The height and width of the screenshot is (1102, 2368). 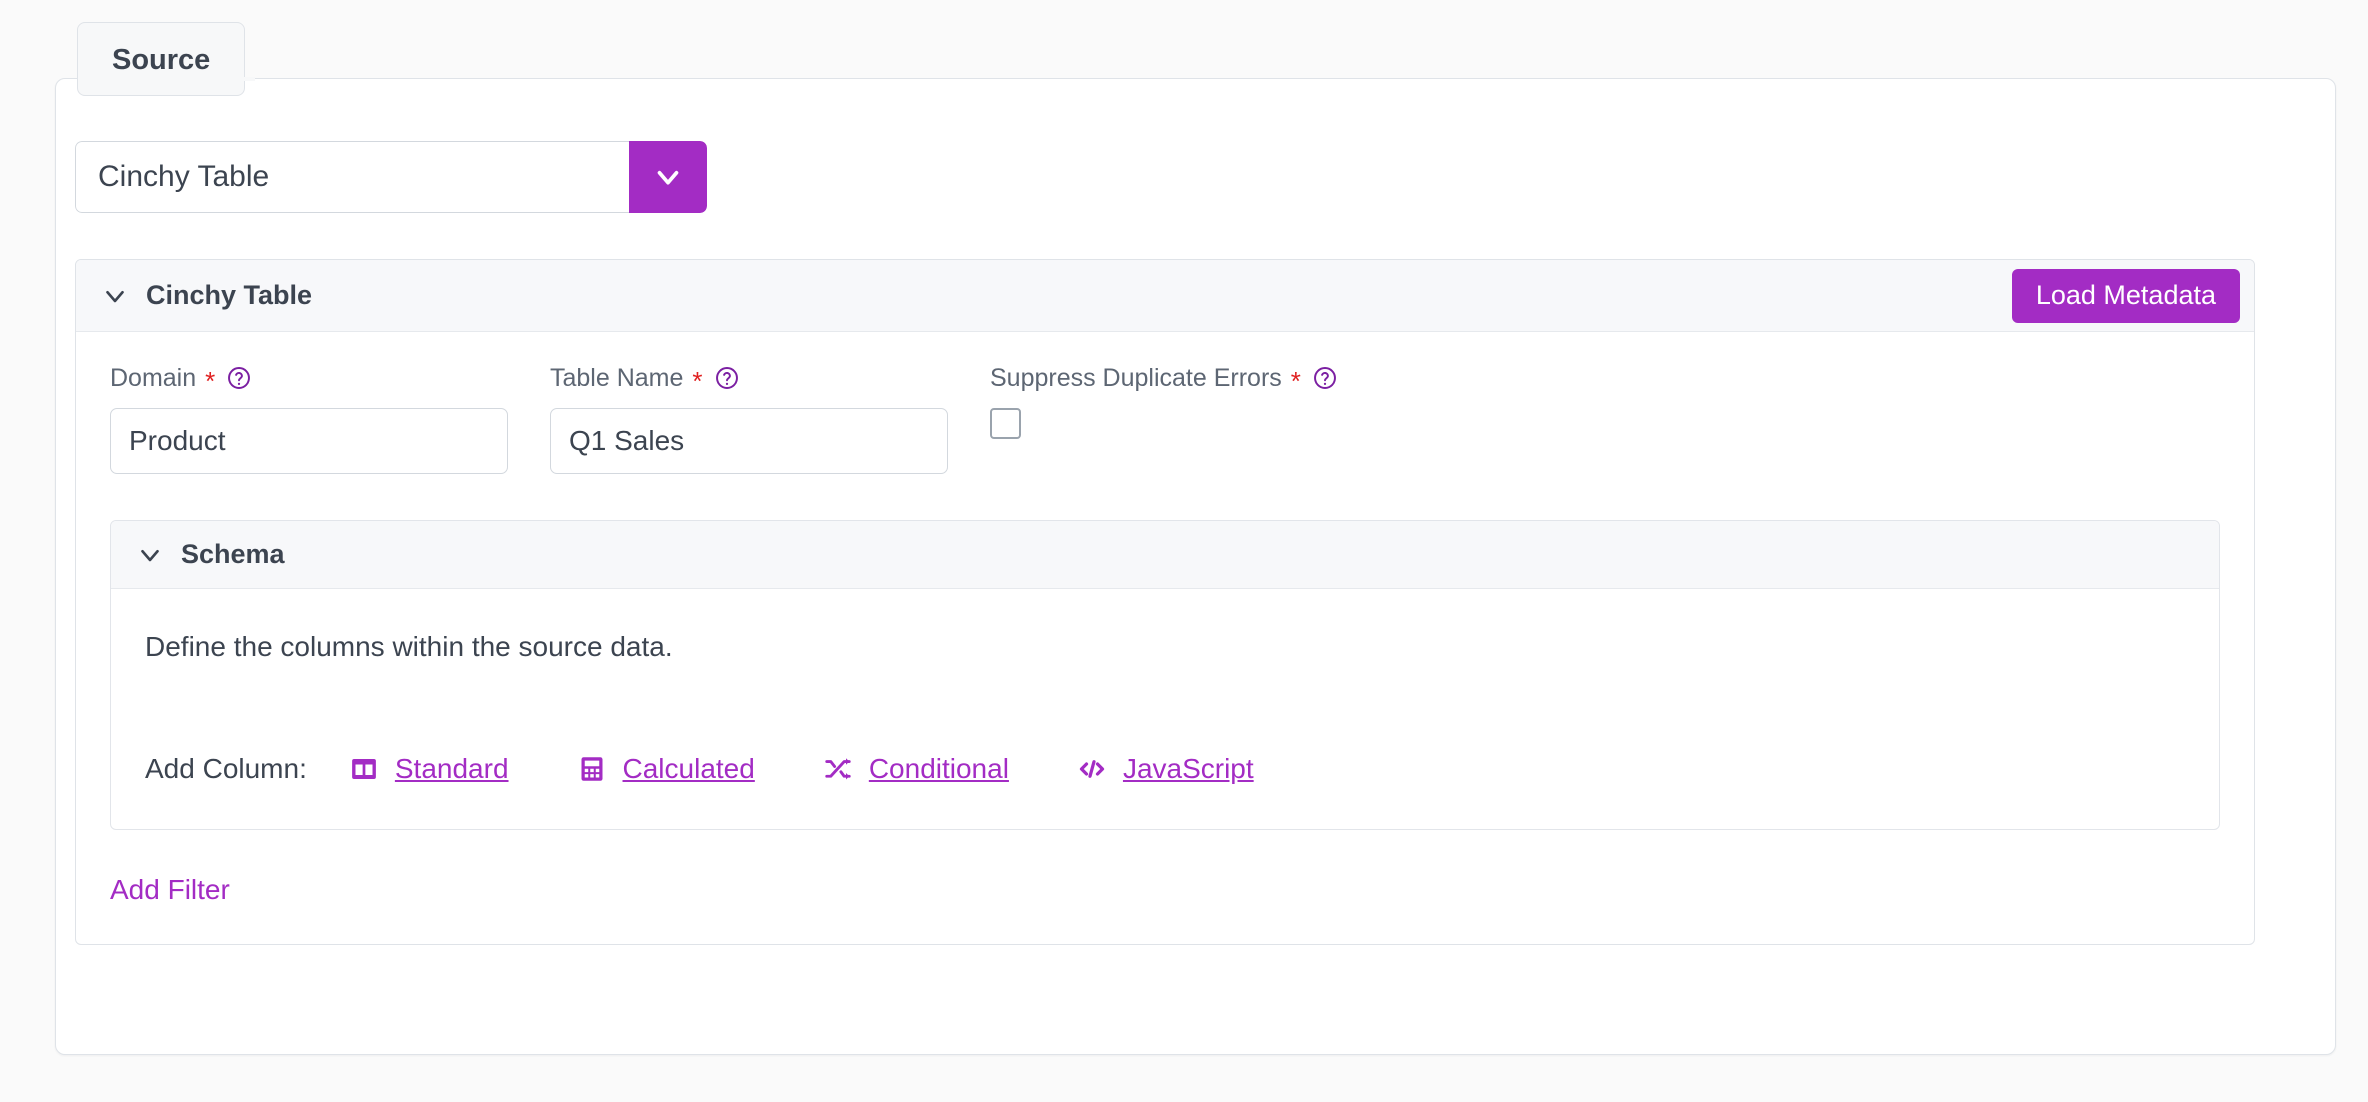 What do you see at coordinates (1165, 555) in the screenshot?
I see `schema-card-header: Schema` at bounding box center [1165, 555].